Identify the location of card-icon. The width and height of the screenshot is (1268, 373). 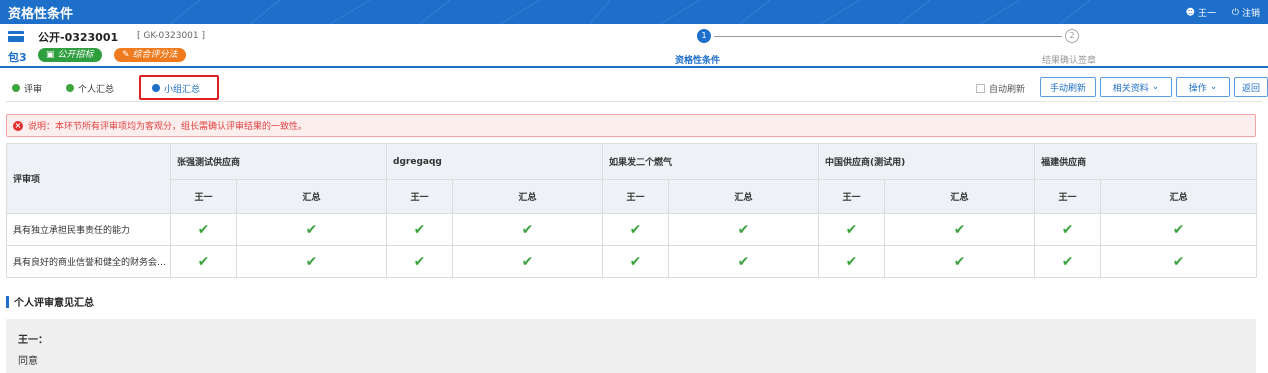
(16, 36).